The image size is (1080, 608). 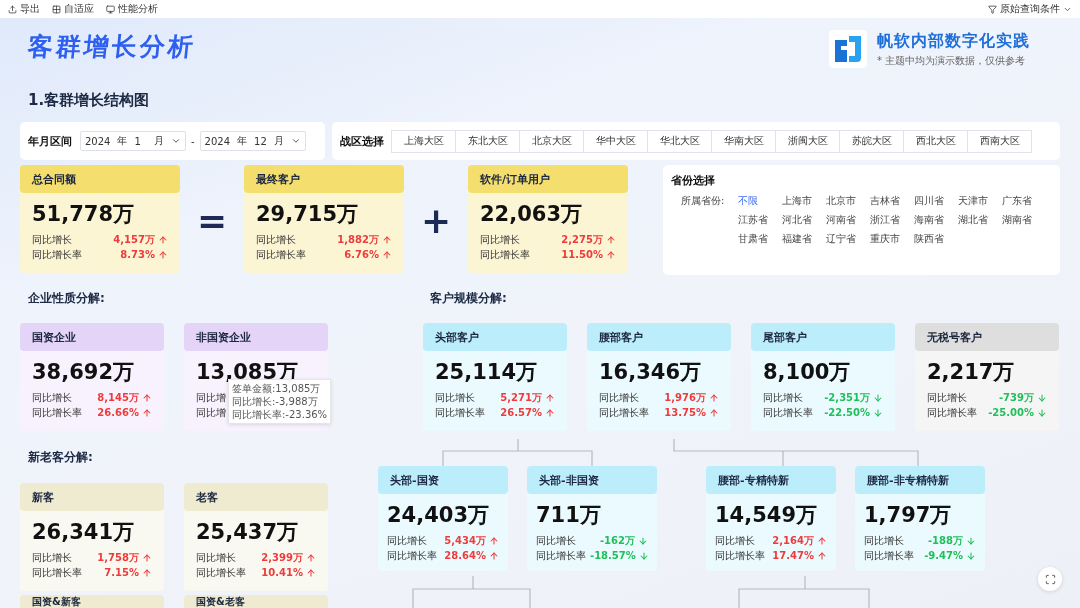 What do you see at coordinates (920, 480) in the screenshot?
I see `card-title: 腰部-非专精特新` at bounding box center [920, 480].